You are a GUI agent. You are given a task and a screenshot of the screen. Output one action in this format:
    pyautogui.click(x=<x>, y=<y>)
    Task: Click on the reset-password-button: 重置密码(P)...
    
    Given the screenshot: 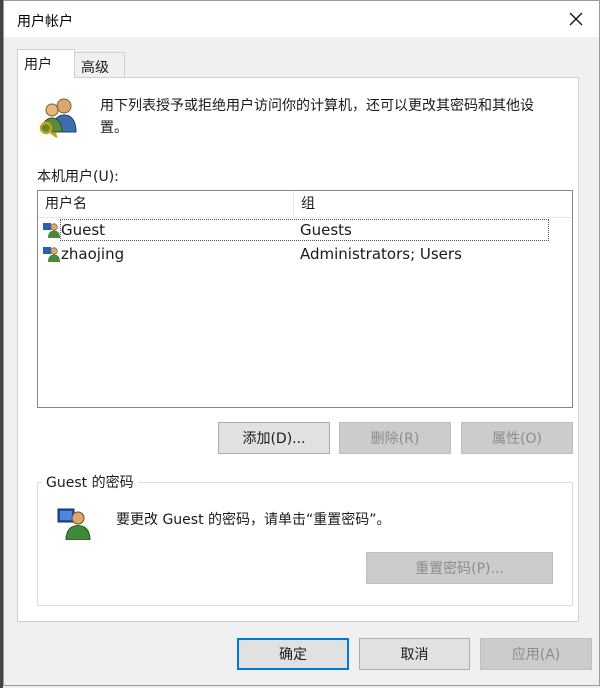 What is the action you would take?
    pyautogui.click(x=459, y=568)
    